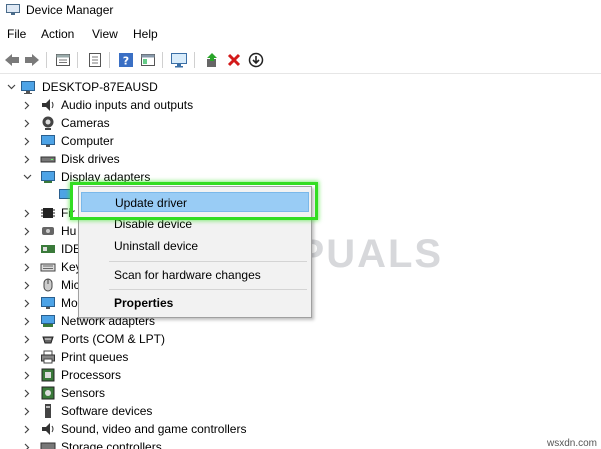 Image resolution: width=601 pixels, height=449 pixels. I want to click on properties-button, so click(63, 60).